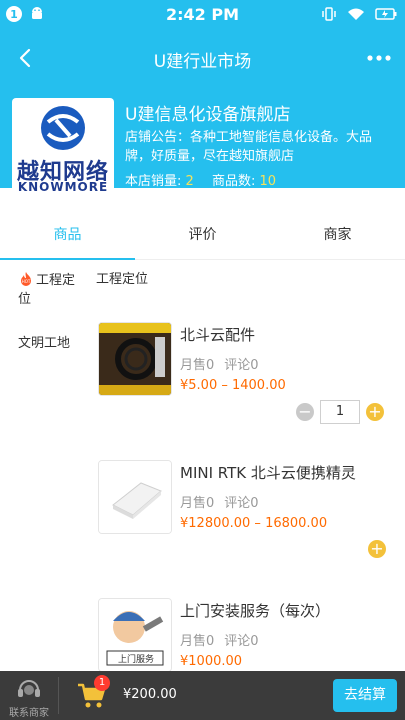 The width and height of the screenshot is (405, 720). What do you see at coordinates (102, 683) in the screenshot?
I see `cart-count-badge: 1` at bounding box center [102, 683].